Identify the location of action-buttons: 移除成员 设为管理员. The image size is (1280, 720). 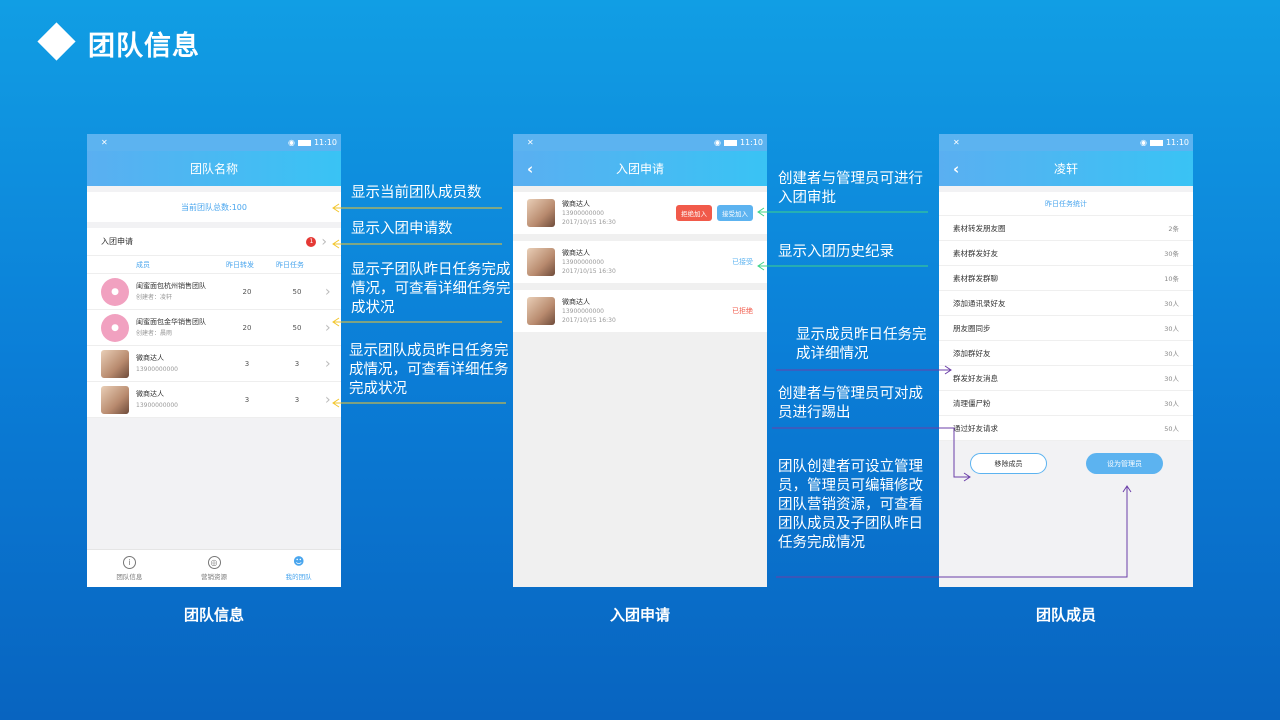
(1066, 457).